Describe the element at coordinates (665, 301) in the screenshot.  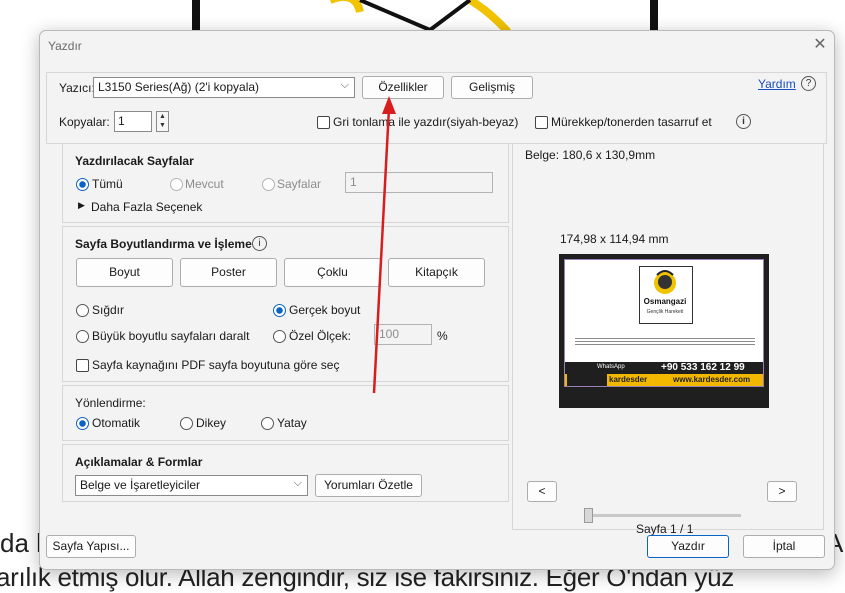
I see `thumbnail-logo-line1: Osmangazi` at that location.